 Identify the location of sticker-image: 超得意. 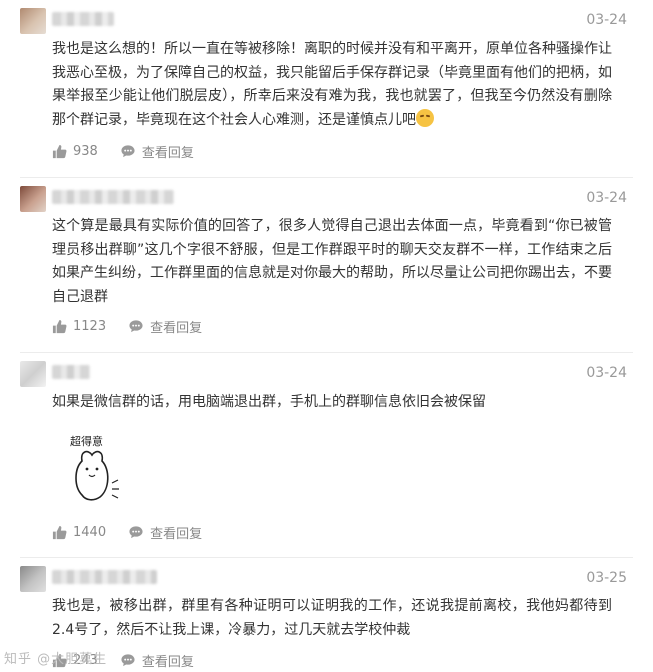
(94, 467).